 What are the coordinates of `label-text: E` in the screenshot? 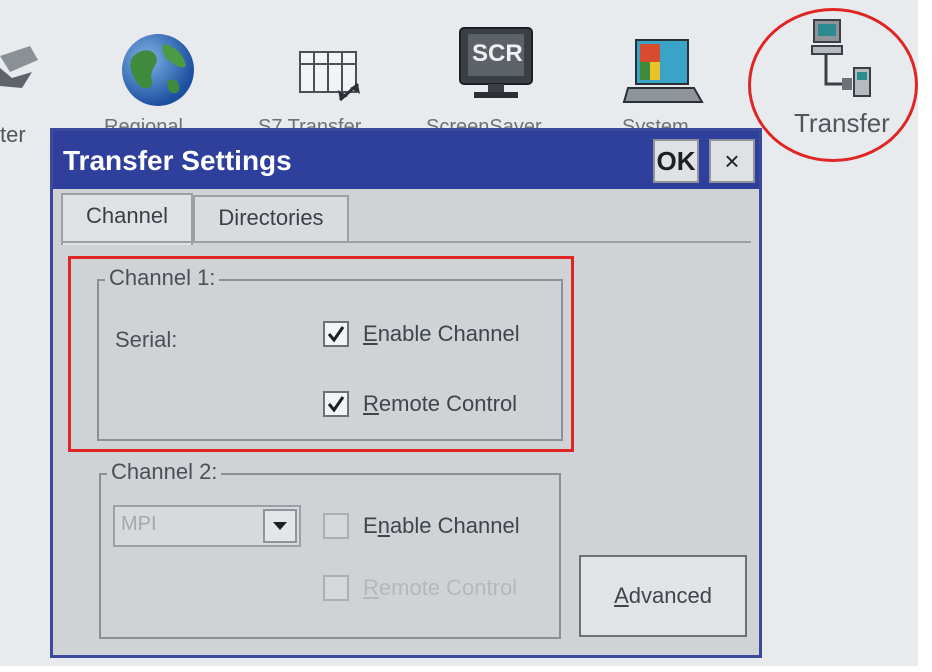 It's located at (370, 525).